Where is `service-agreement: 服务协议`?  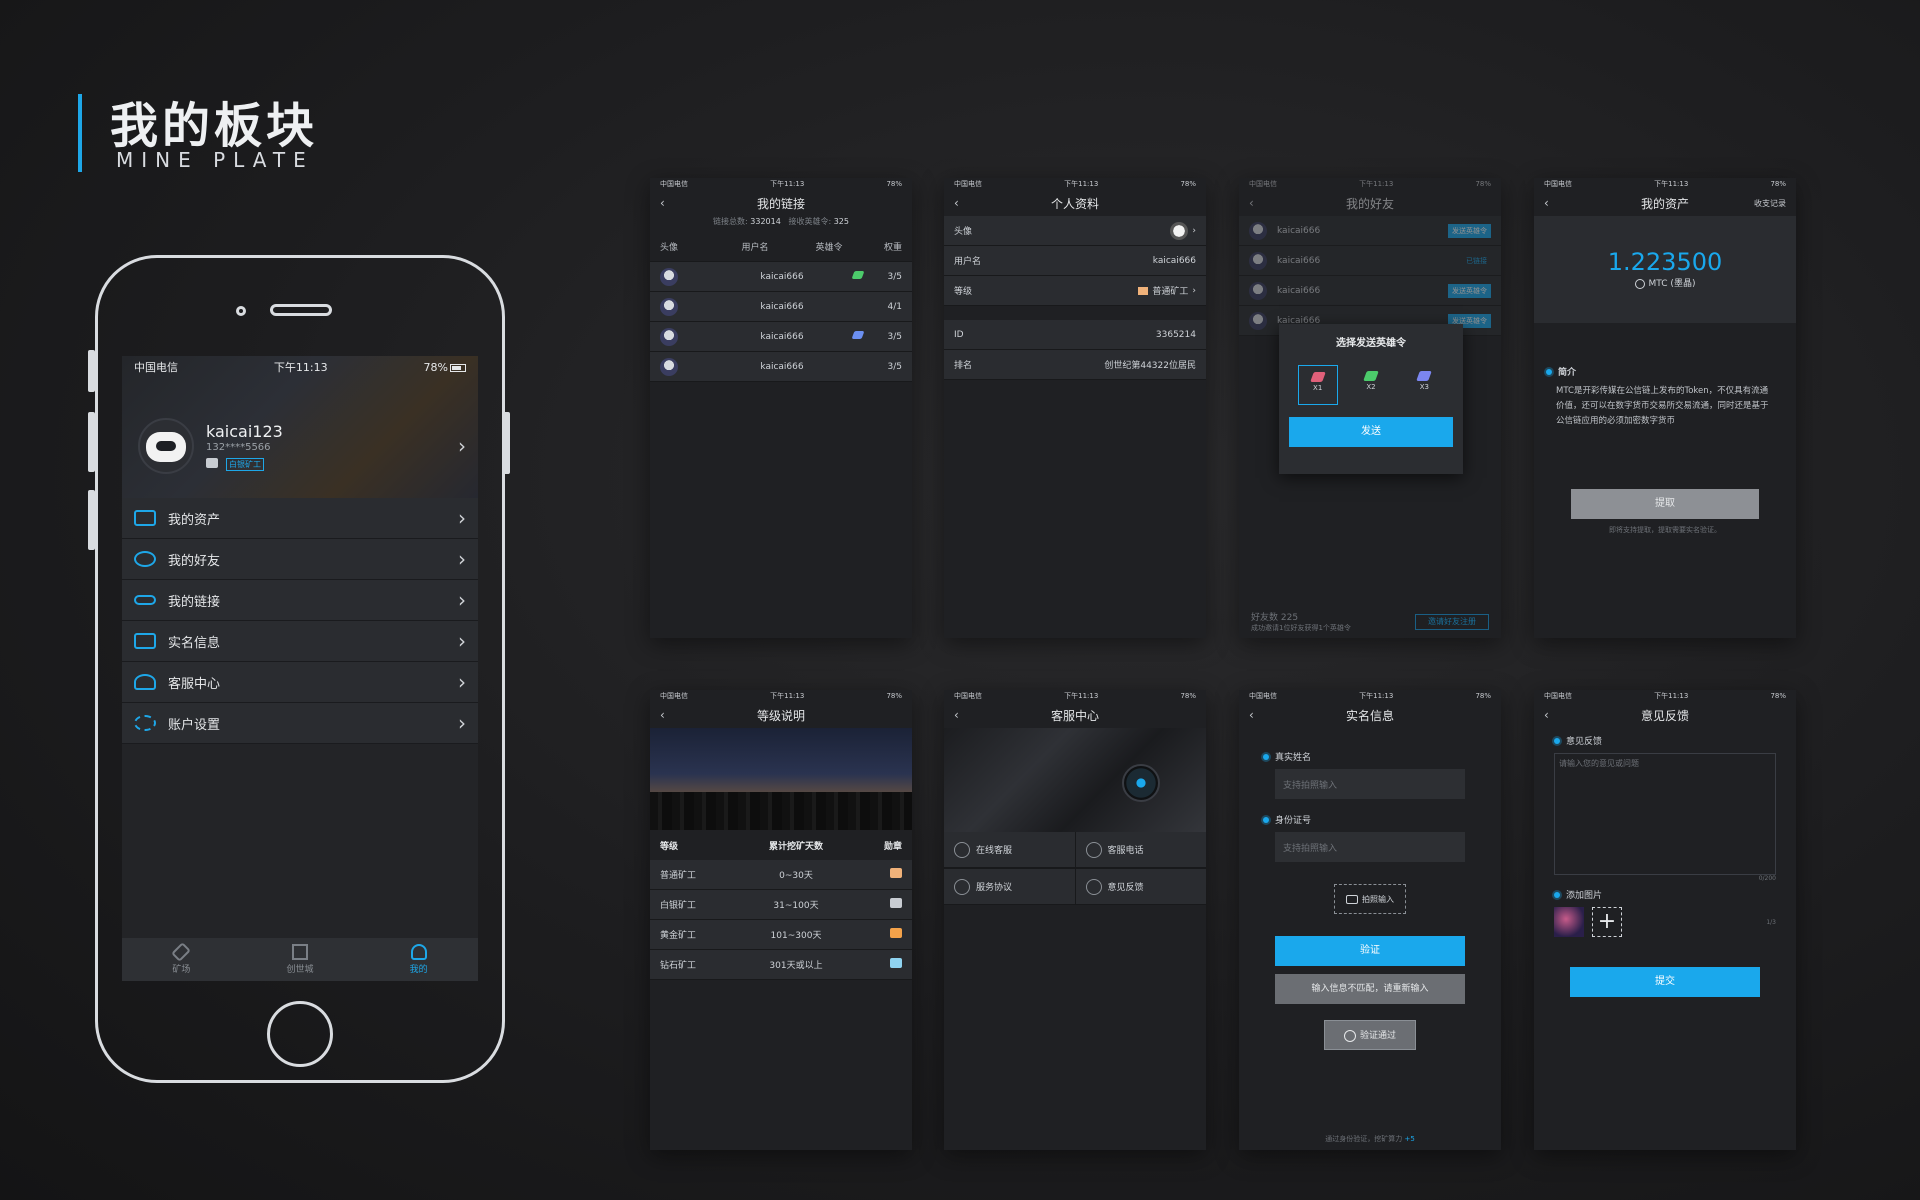 service-agreement: 服务协议 is located at coordinates (1009, 887).